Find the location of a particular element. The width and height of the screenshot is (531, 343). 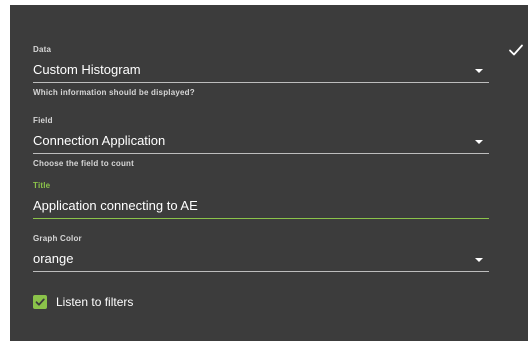

listen-to-filters-checkbox: Listen to filters is located at coordinates (83, 302).